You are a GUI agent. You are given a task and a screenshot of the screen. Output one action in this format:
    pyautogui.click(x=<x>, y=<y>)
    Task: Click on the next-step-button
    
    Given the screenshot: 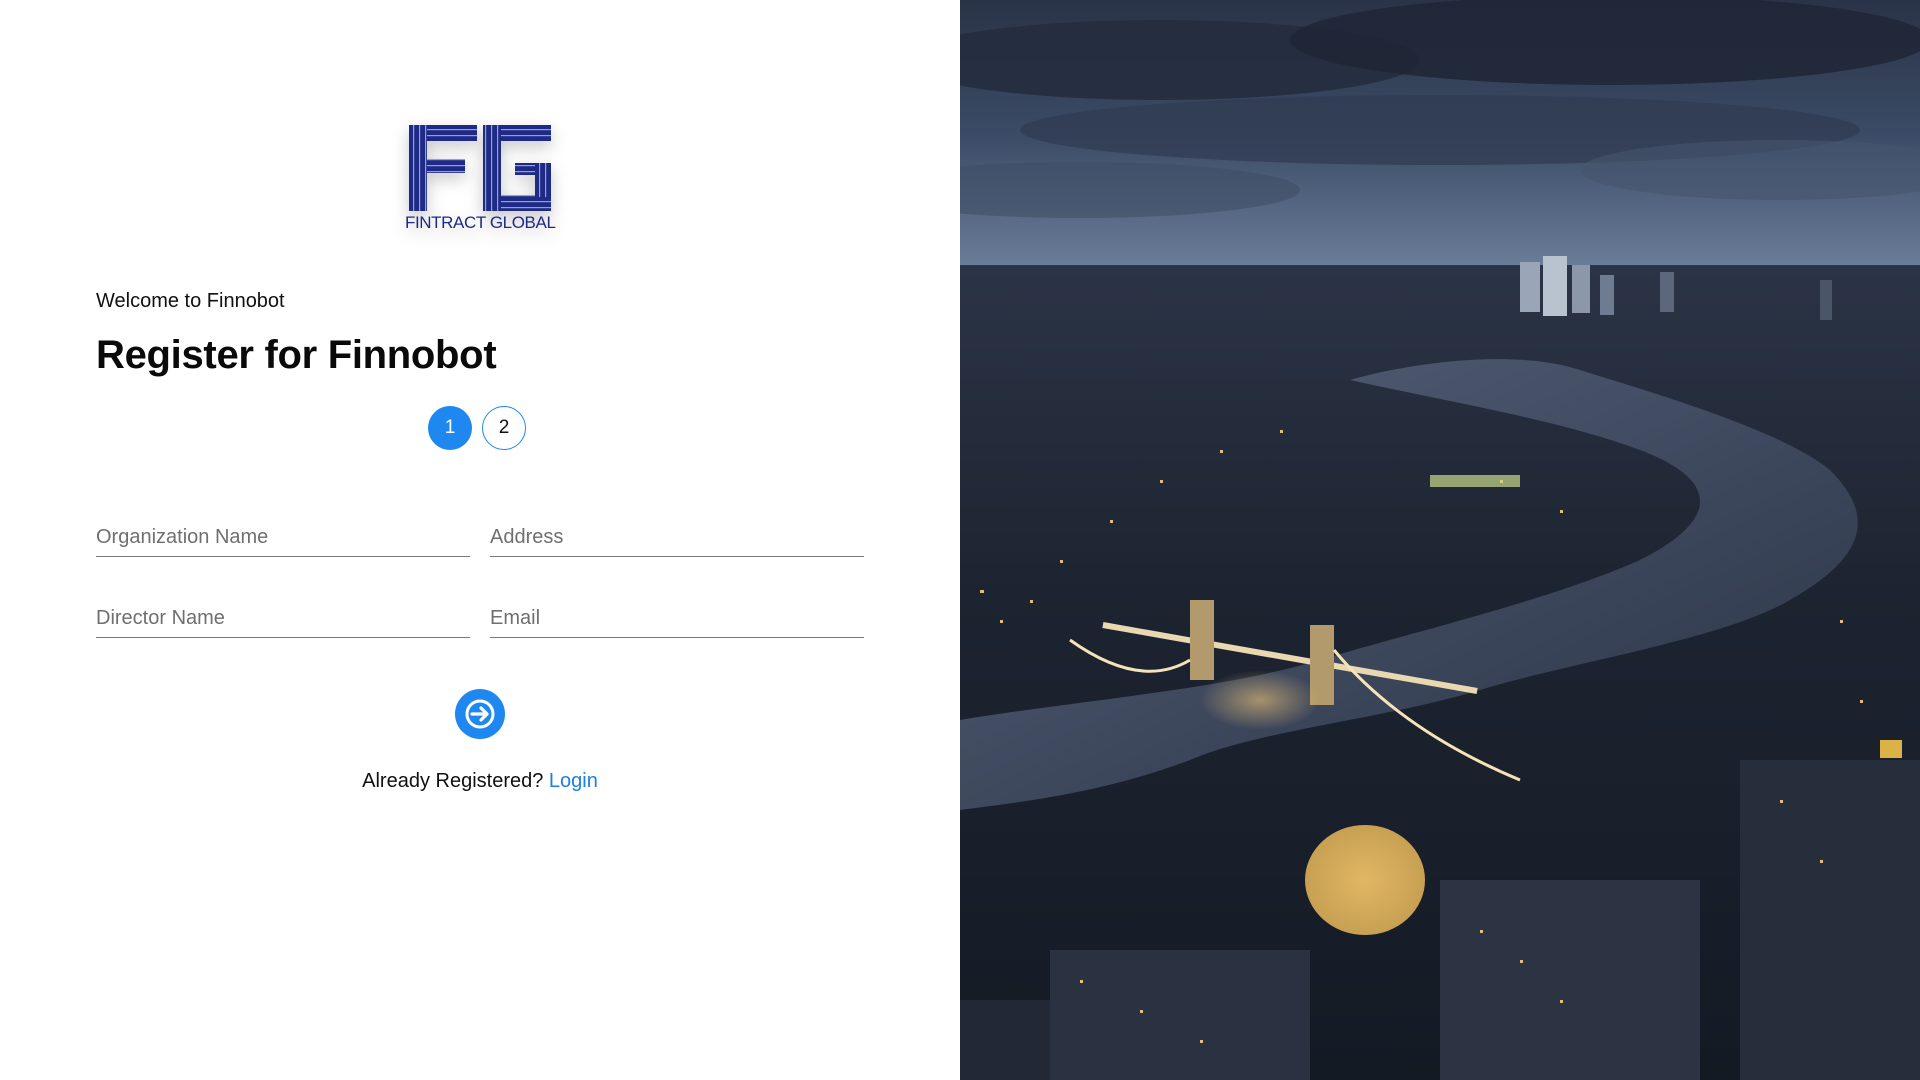 What is the action you would take?
    pyautogui.click(x=480, y=714)
    